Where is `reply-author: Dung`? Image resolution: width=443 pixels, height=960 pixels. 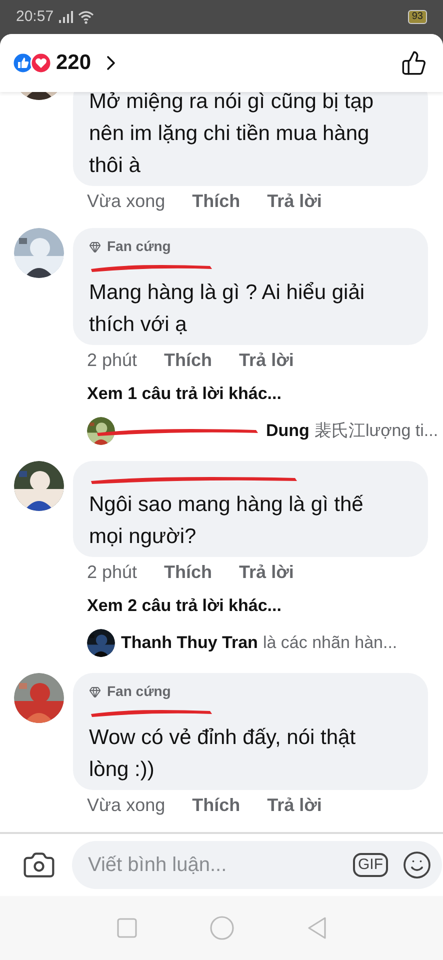
reply-author: Dung is located at coordinates (288, 431).